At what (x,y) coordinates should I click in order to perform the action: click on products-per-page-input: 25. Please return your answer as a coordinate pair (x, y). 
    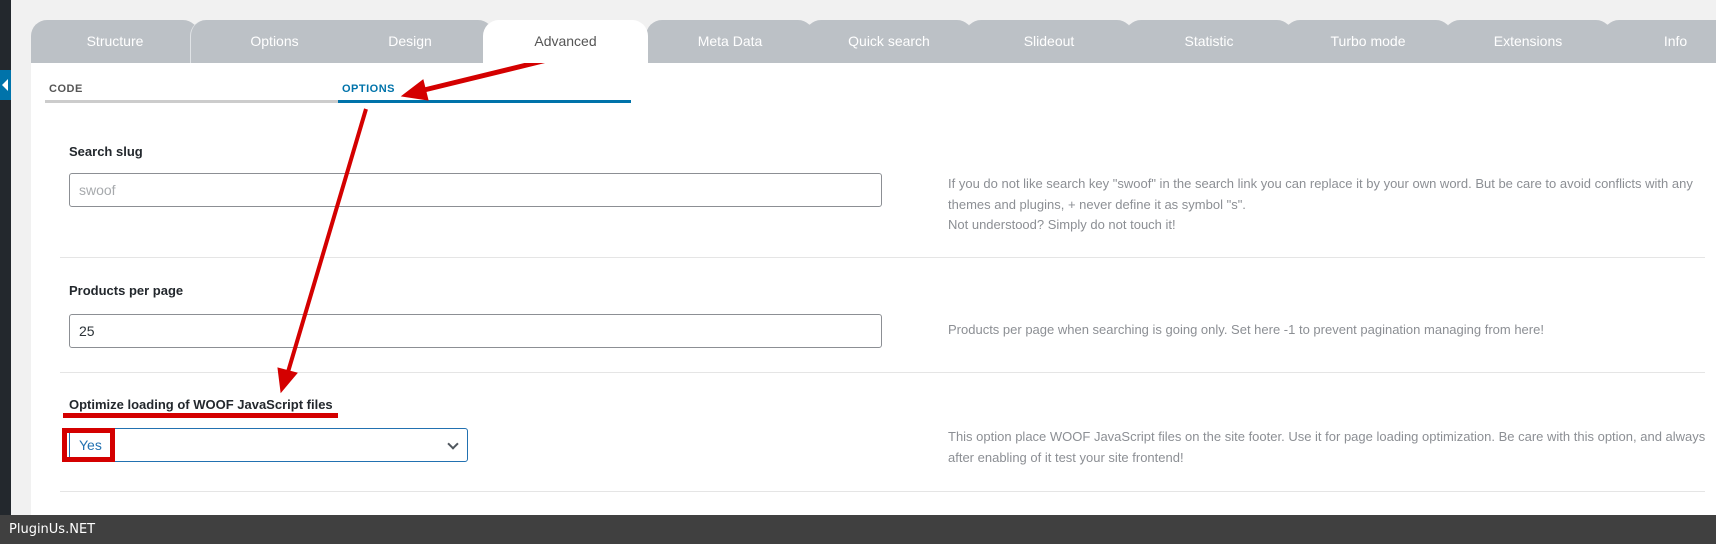
    Looking at the image, I should click on (475, 331).